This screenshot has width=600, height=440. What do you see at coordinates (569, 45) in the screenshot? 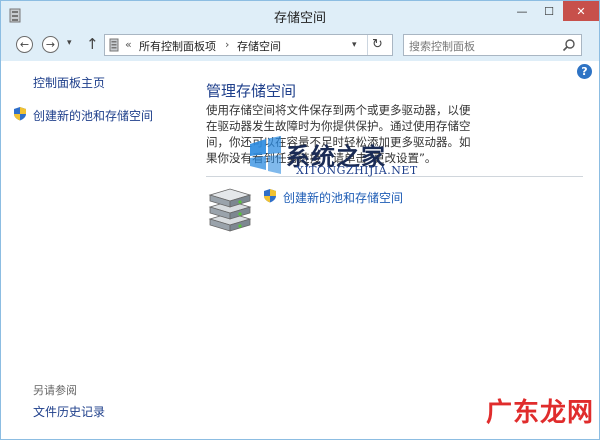
I see `search-icon` at bounding box center [569, 45].